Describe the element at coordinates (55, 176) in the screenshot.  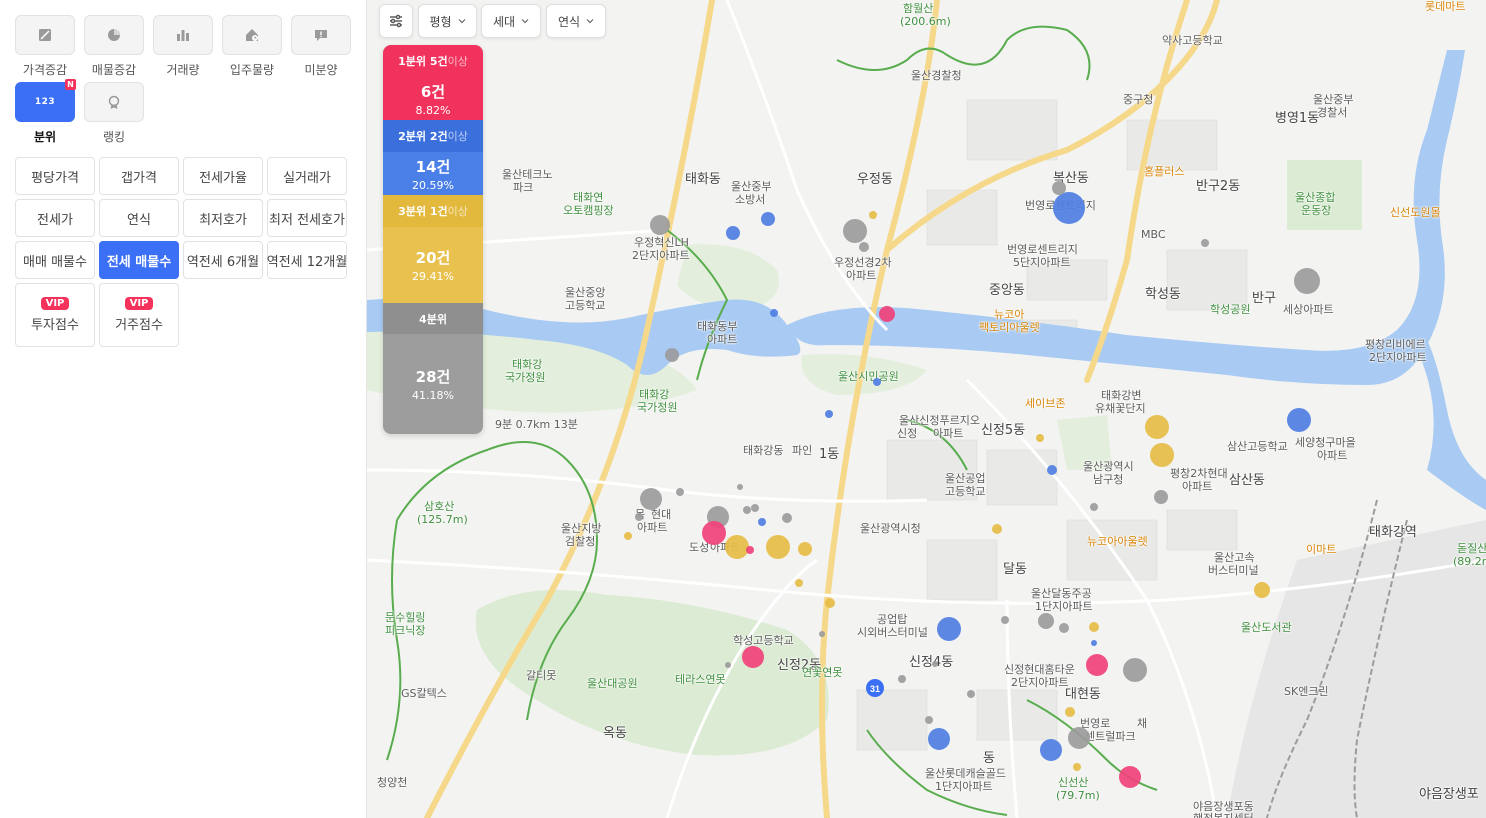
I see `metric-filter-button: 평당가격` at that location.